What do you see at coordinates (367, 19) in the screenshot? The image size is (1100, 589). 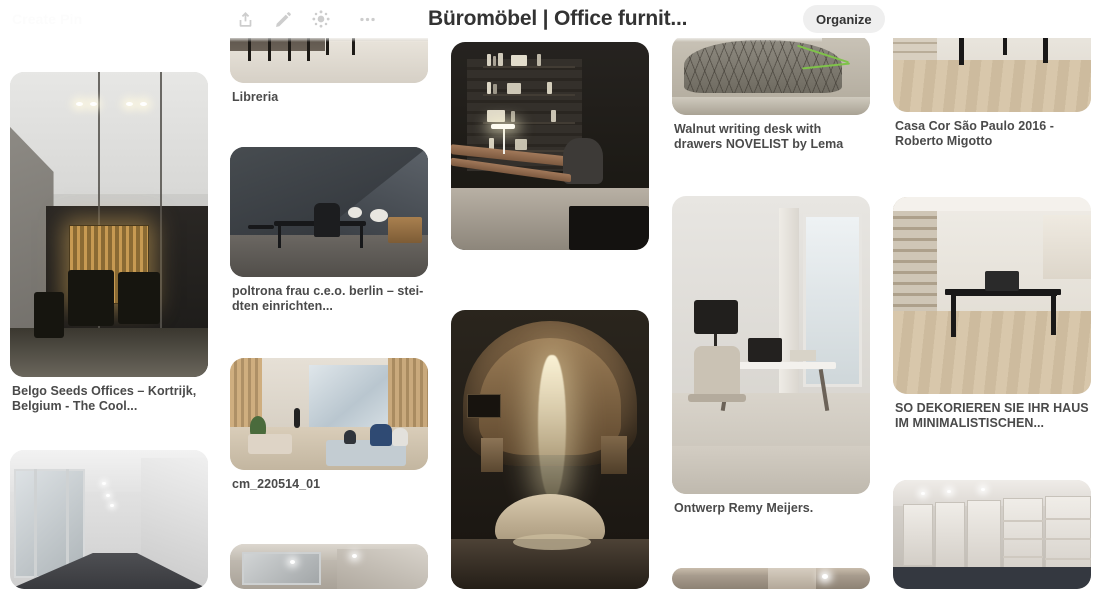 I see `more-options-icon` at bounding box center [367, 19].